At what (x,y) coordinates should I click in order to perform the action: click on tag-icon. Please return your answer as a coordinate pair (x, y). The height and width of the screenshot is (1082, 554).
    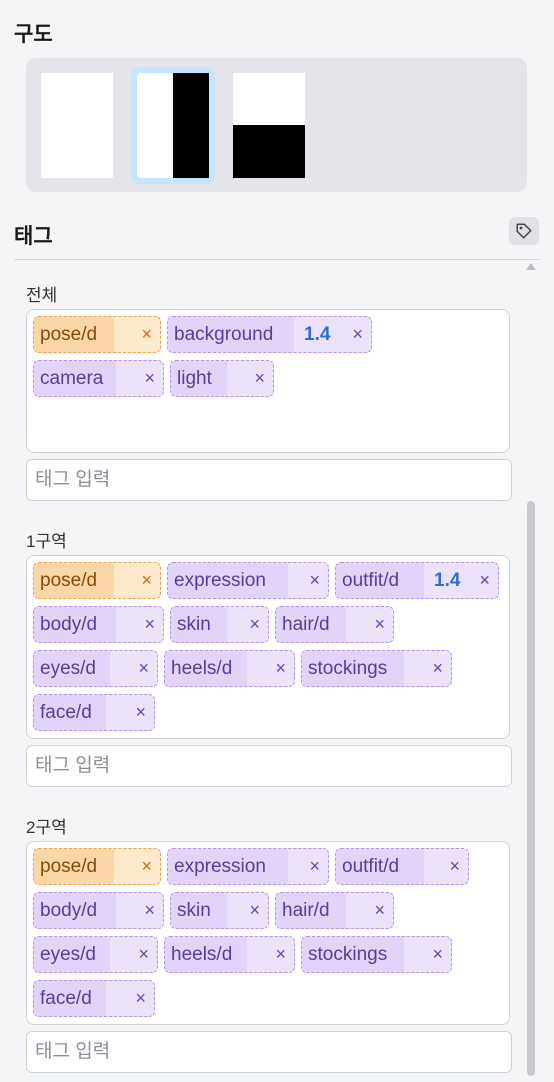
    Looking at the image, I should click on (524, 231).